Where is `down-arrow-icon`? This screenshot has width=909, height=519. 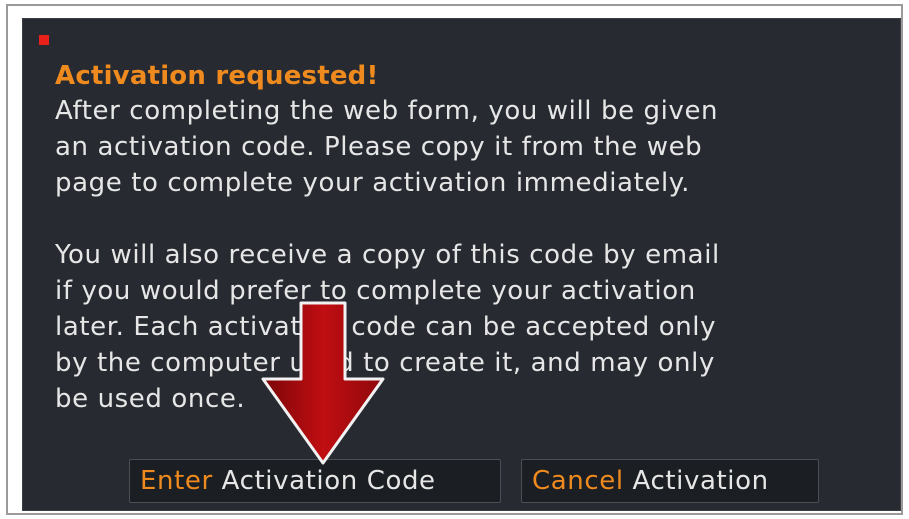
down-arrow-icon is located at coordinates (323, 383).